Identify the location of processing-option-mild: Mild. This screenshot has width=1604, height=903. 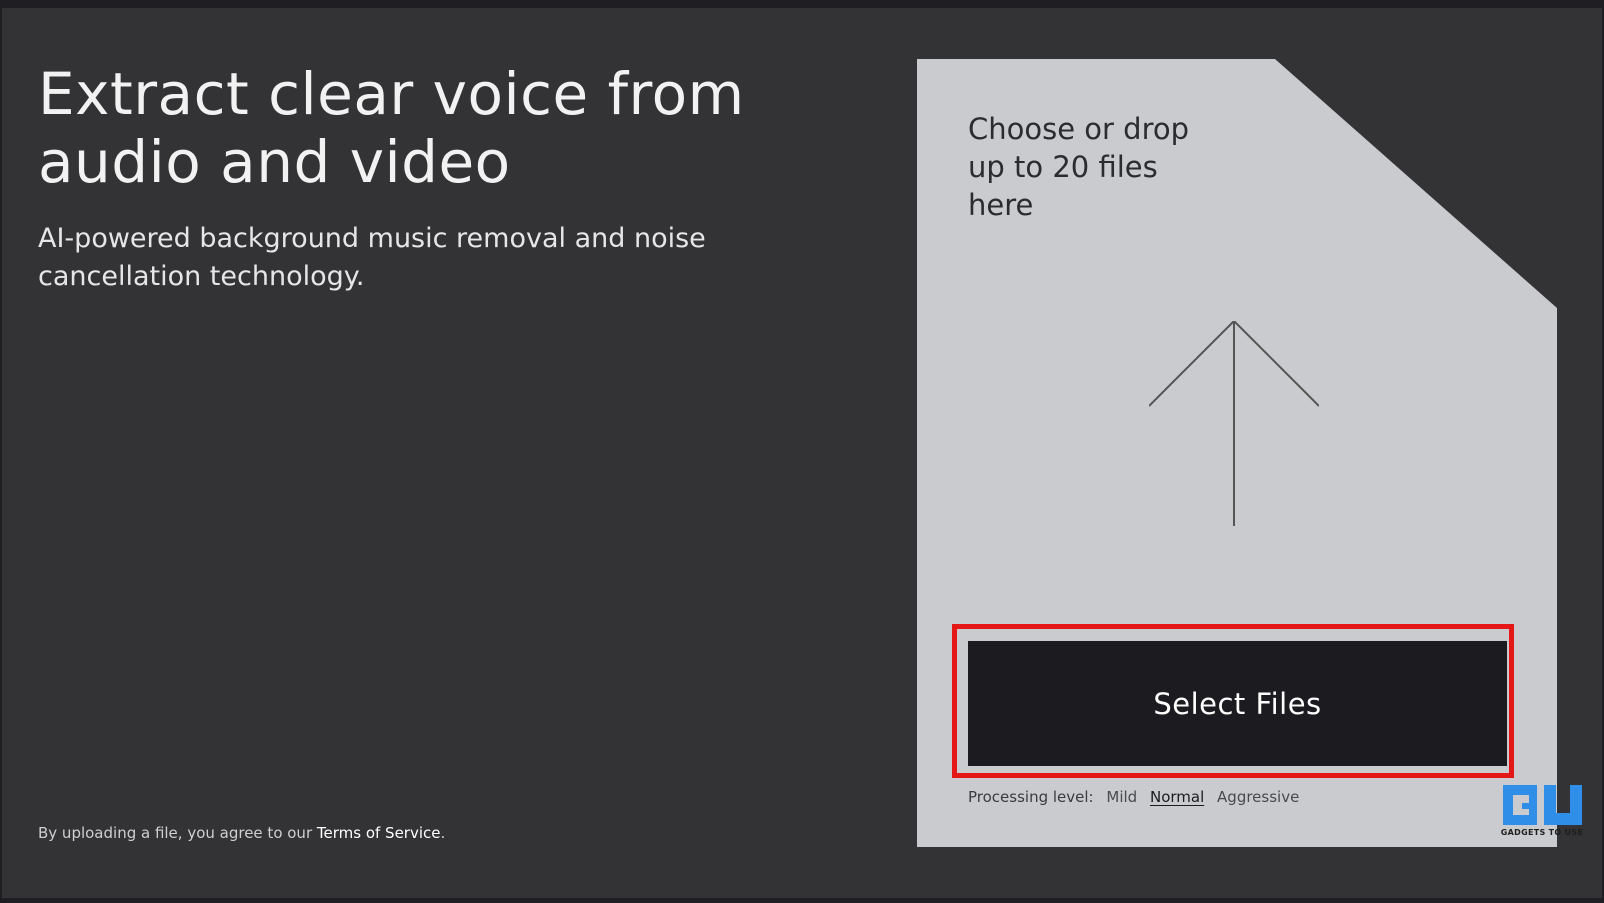
(1121, 797).